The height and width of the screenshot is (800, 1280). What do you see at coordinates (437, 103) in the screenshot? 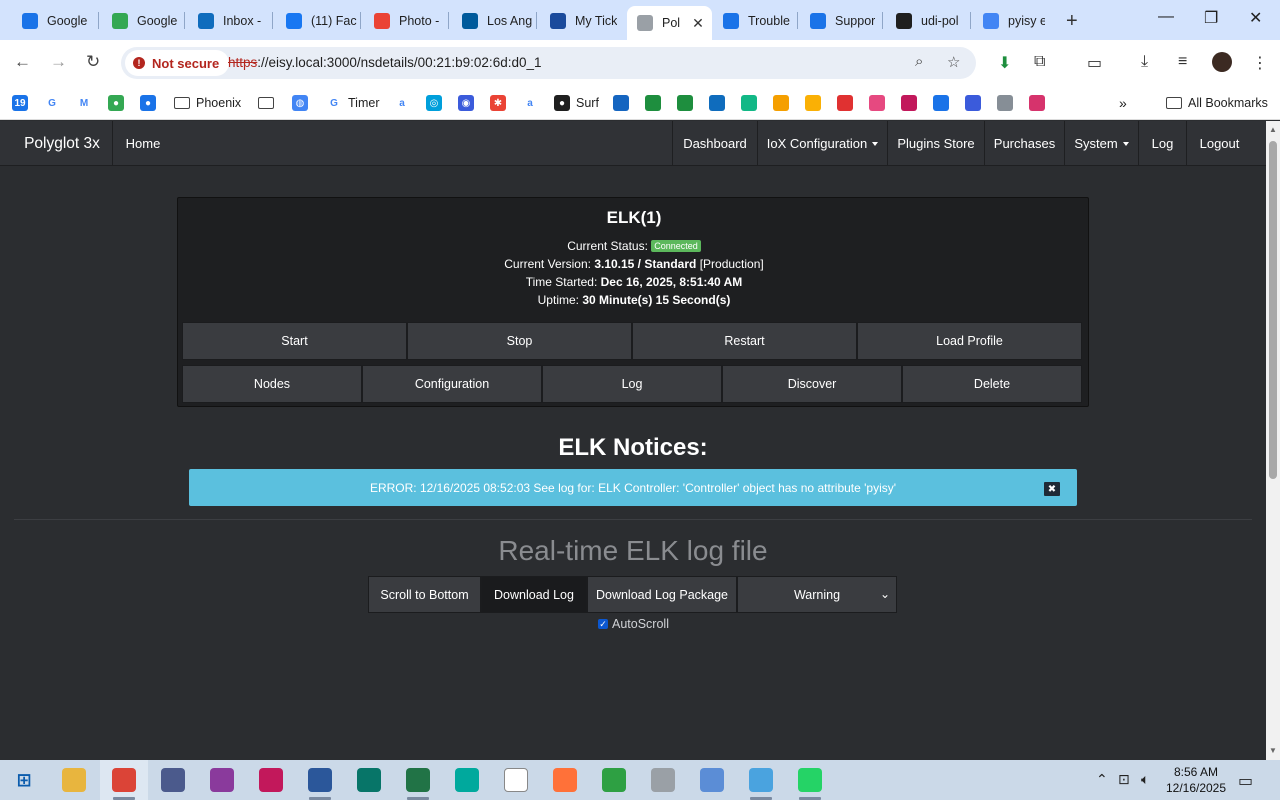
I see `bookmark-item: ◎` at bounding box center [437, 103].